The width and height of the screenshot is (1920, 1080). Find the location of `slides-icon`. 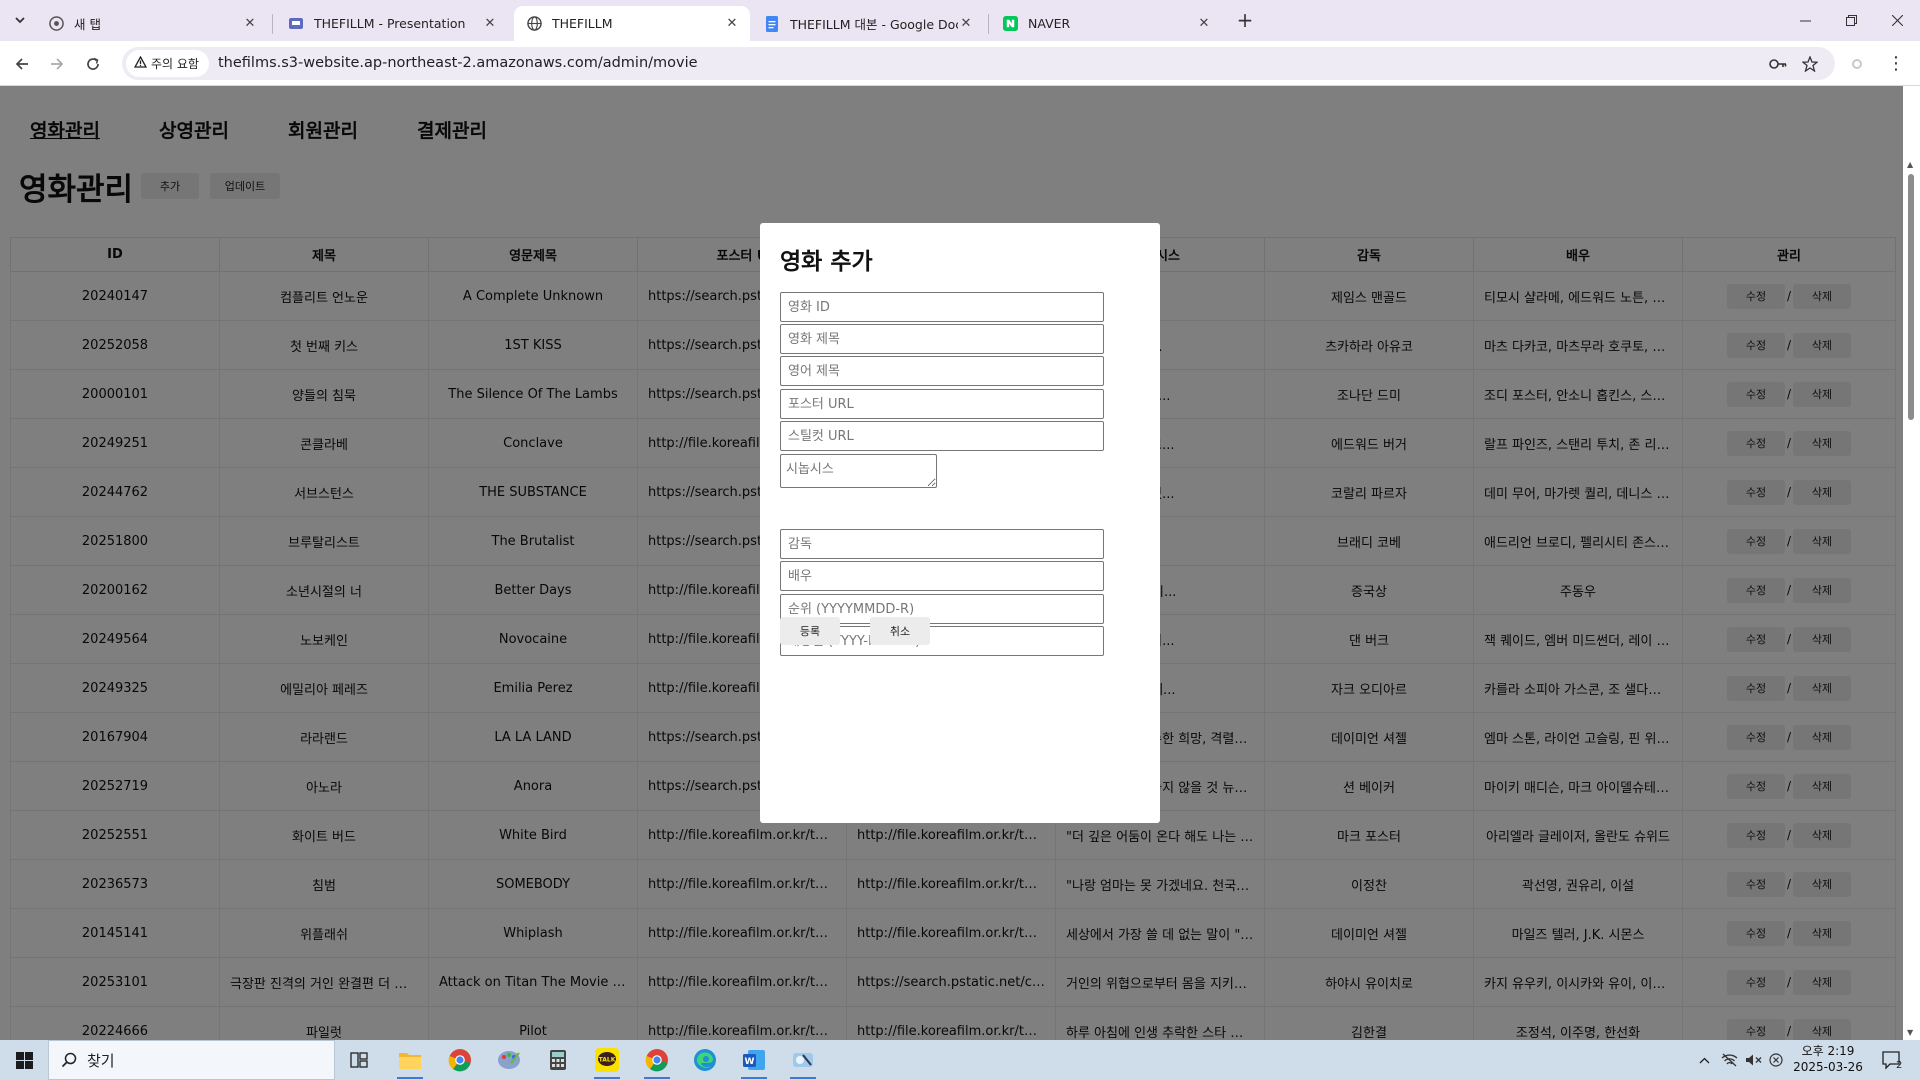

slides-icon is located at coordinates (296, 24).